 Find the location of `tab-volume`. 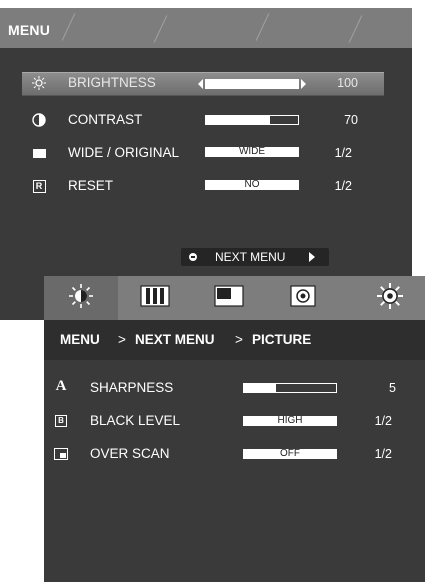

tab-volume is located at coordinates (303, 298).